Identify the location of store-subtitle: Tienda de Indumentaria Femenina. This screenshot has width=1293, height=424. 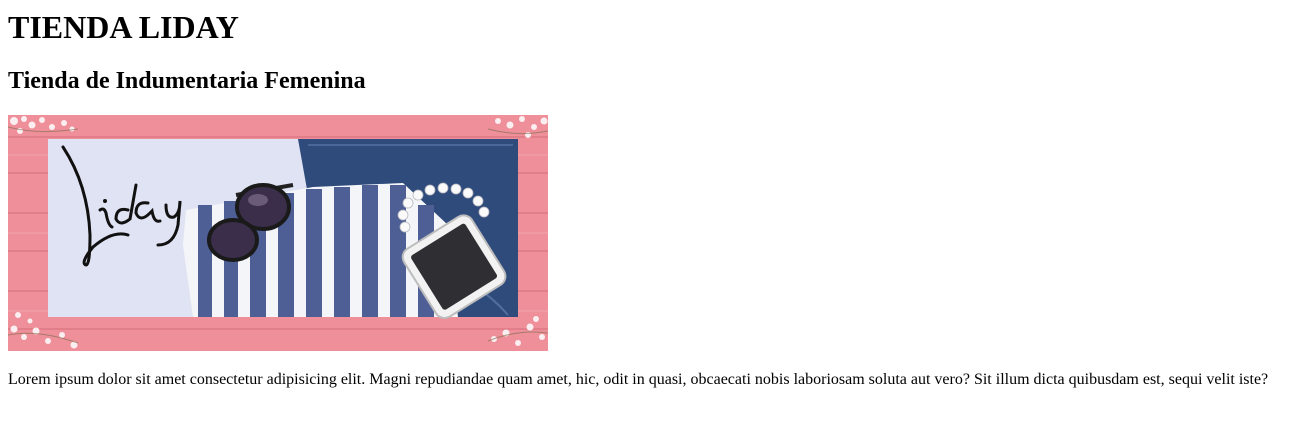
(187, 81).